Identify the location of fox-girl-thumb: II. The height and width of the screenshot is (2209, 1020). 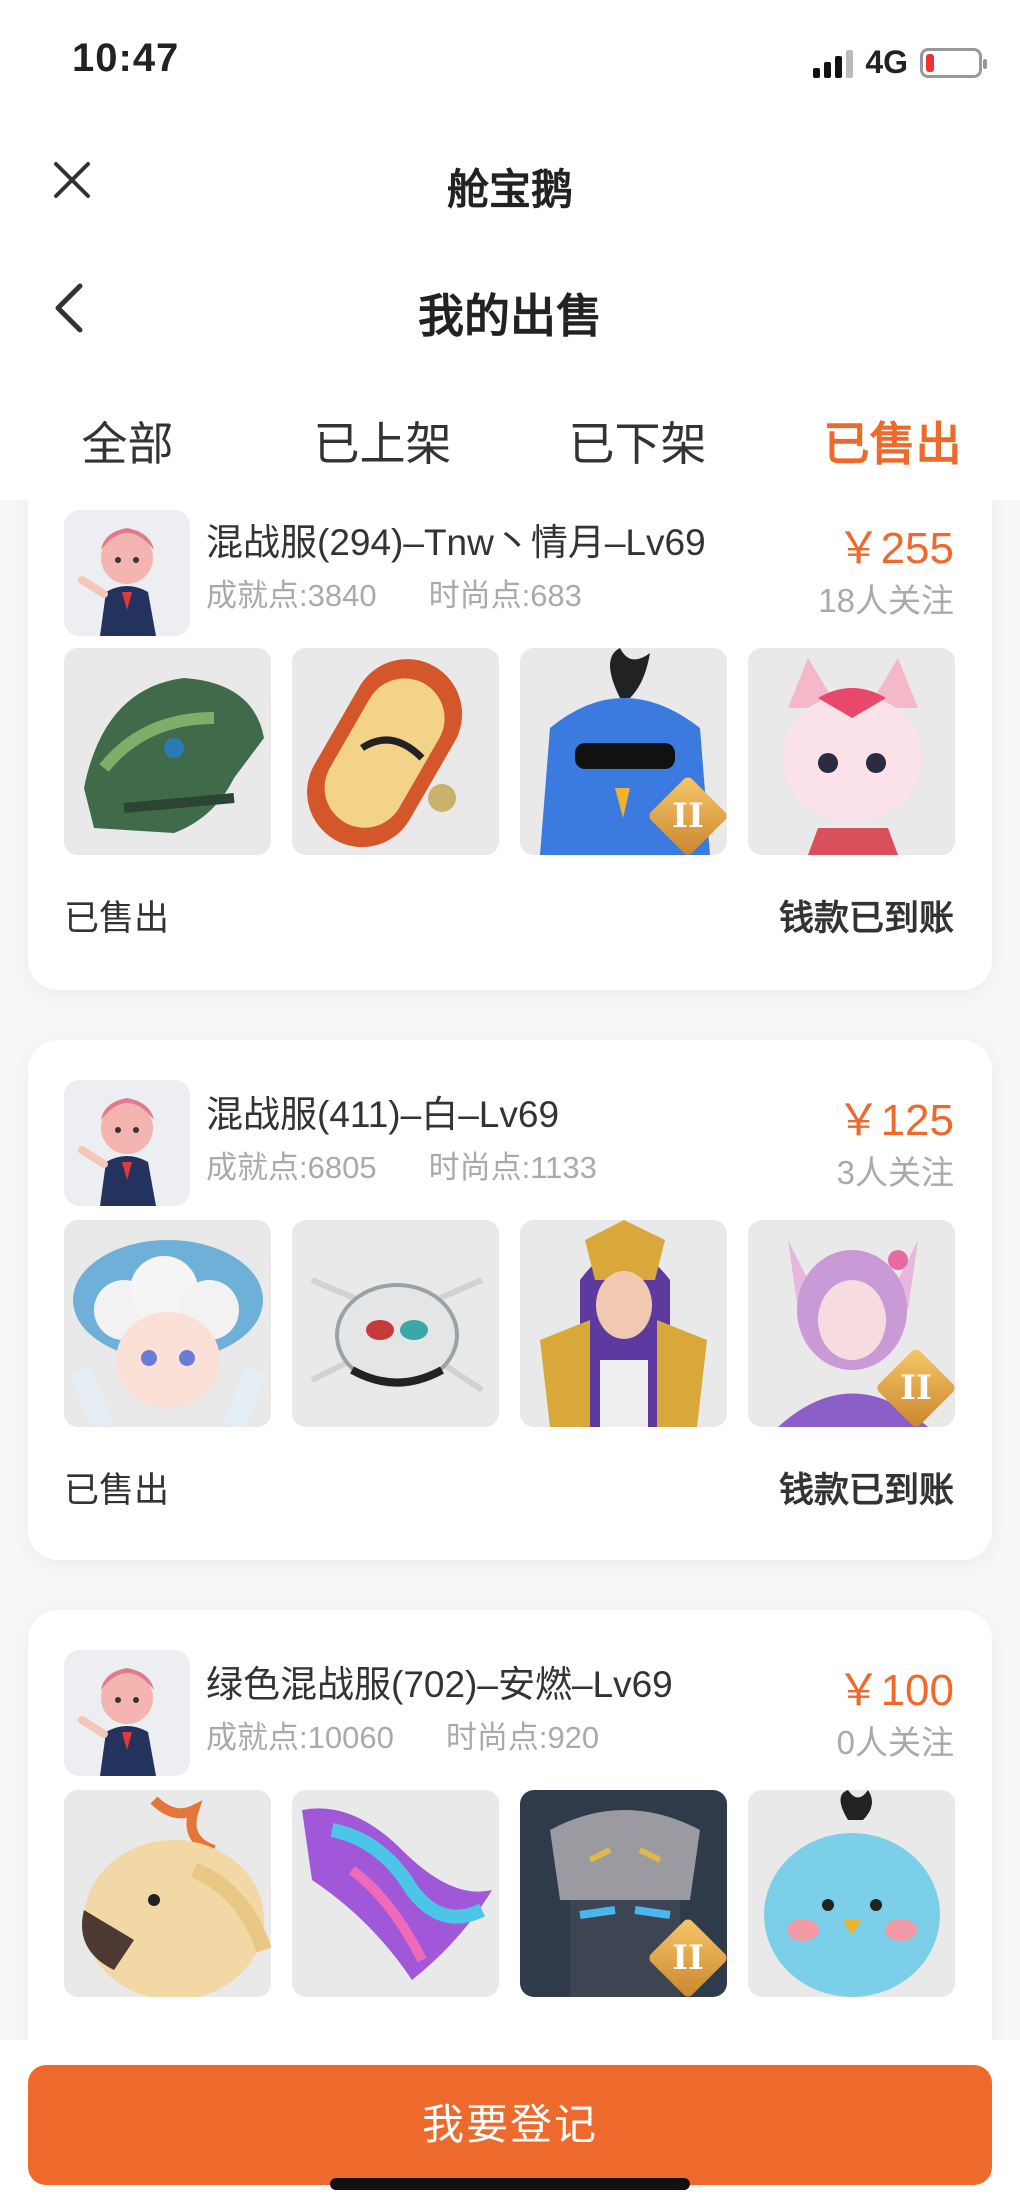
(851, 1323).